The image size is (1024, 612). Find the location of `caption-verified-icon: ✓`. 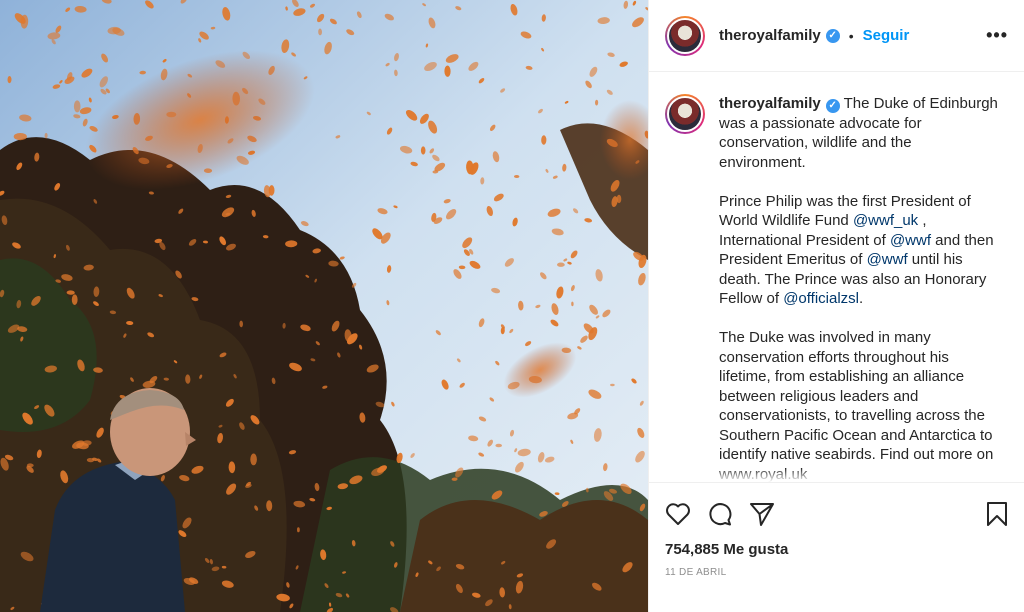

caption-verified-icon: ✓ is located at coordinates (832, 105).